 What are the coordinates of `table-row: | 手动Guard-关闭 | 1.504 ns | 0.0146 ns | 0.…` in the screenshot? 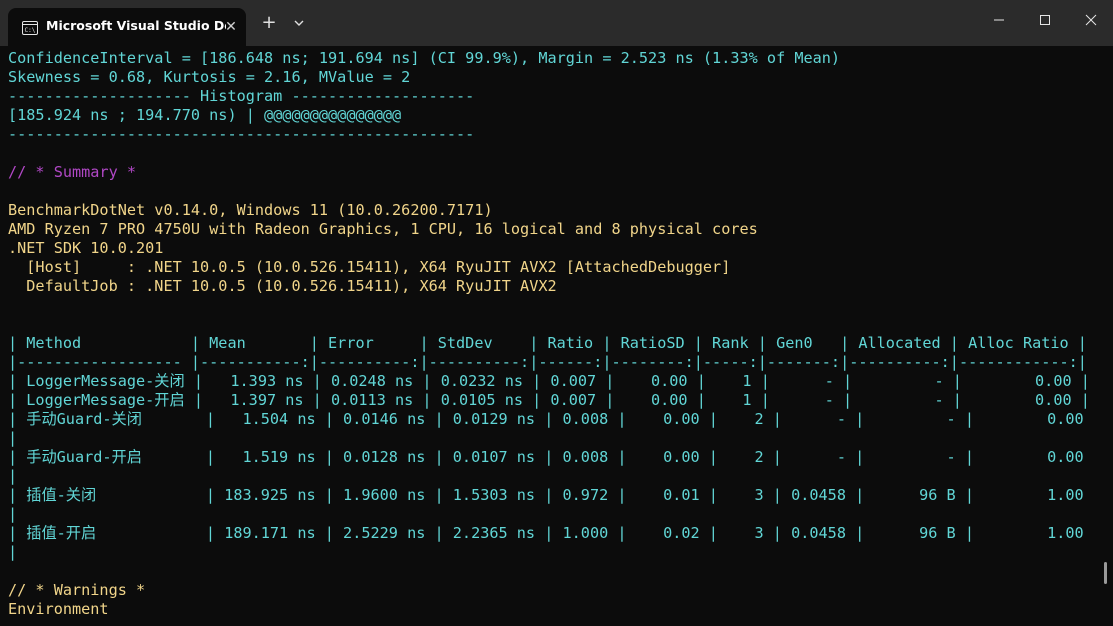 It's located at (546, 419).